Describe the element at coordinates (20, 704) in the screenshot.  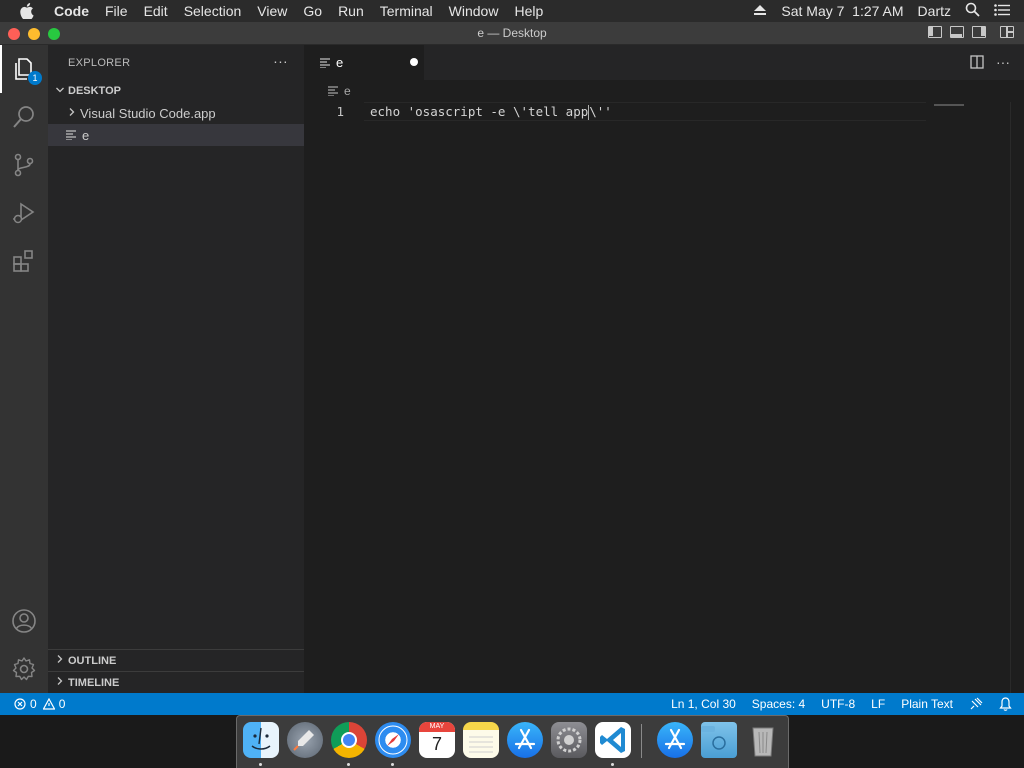
I see `error-icon` at that location.